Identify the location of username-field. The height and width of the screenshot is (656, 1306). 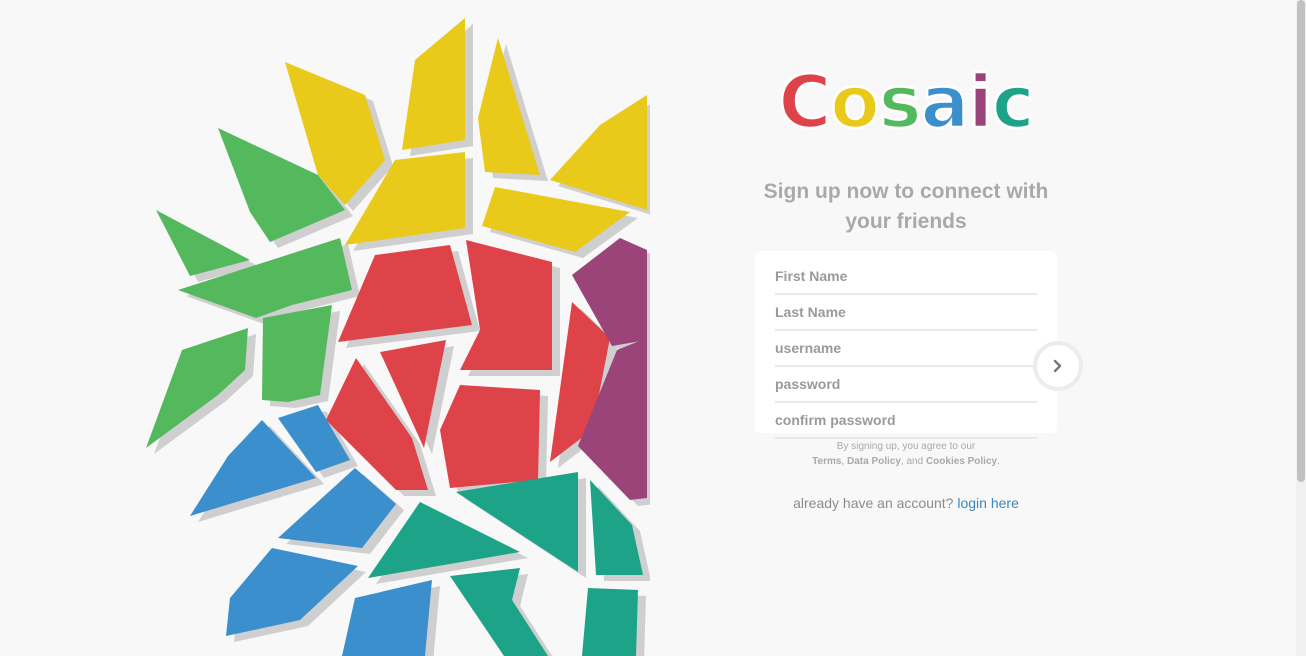
(906, 349).